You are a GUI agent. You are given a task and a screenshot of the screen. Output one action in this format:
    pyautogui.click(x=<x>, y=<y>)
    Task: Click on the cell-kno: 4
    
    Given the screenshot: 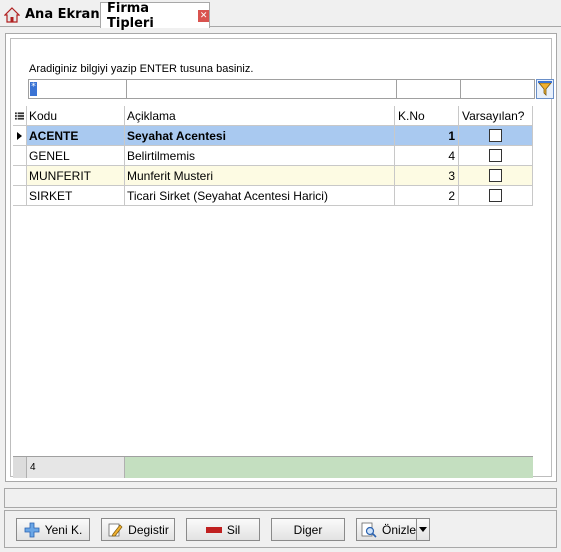 What is the action you would take?
    pyautogui.click(x=427, y=156)
    